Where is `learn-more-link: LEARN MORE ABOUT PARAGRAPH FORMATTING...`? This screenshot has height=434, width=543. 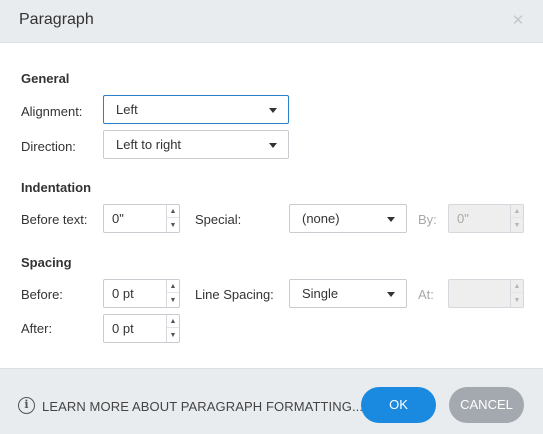 learn-more-link: LEARN MORE ABOUT PARAGRAPH FORMATTING... is located at coordinates (202, 406).